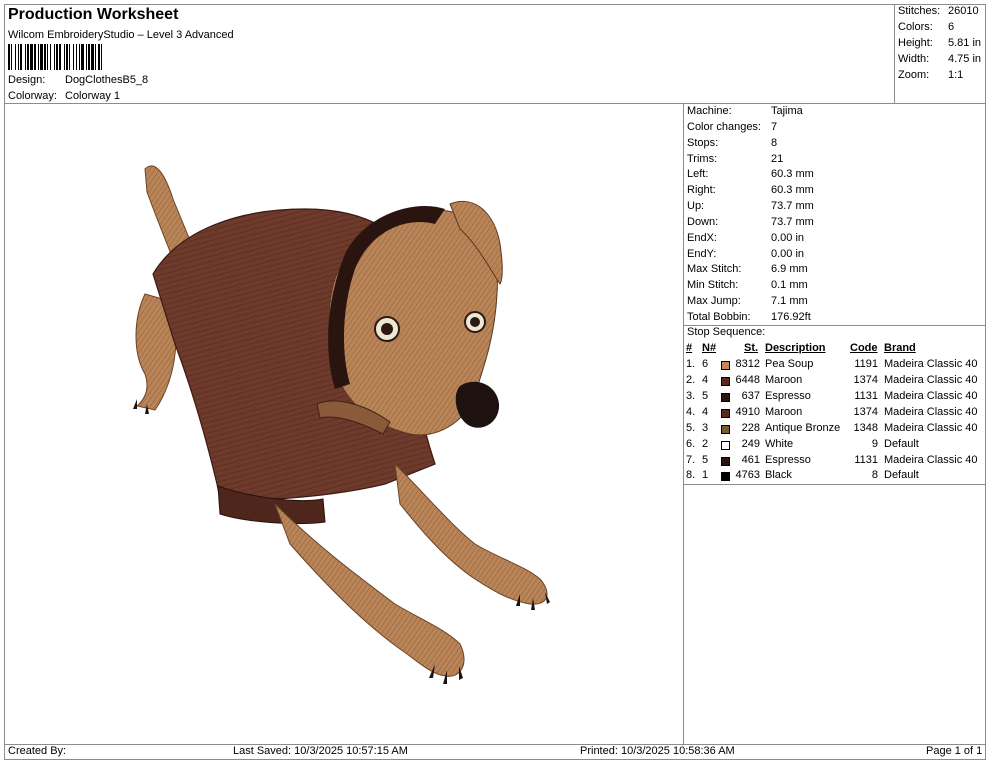  Describe the element at coordinates (93, 96) in the screenshot. I see `colorway-value: Colorway 1` at that location.